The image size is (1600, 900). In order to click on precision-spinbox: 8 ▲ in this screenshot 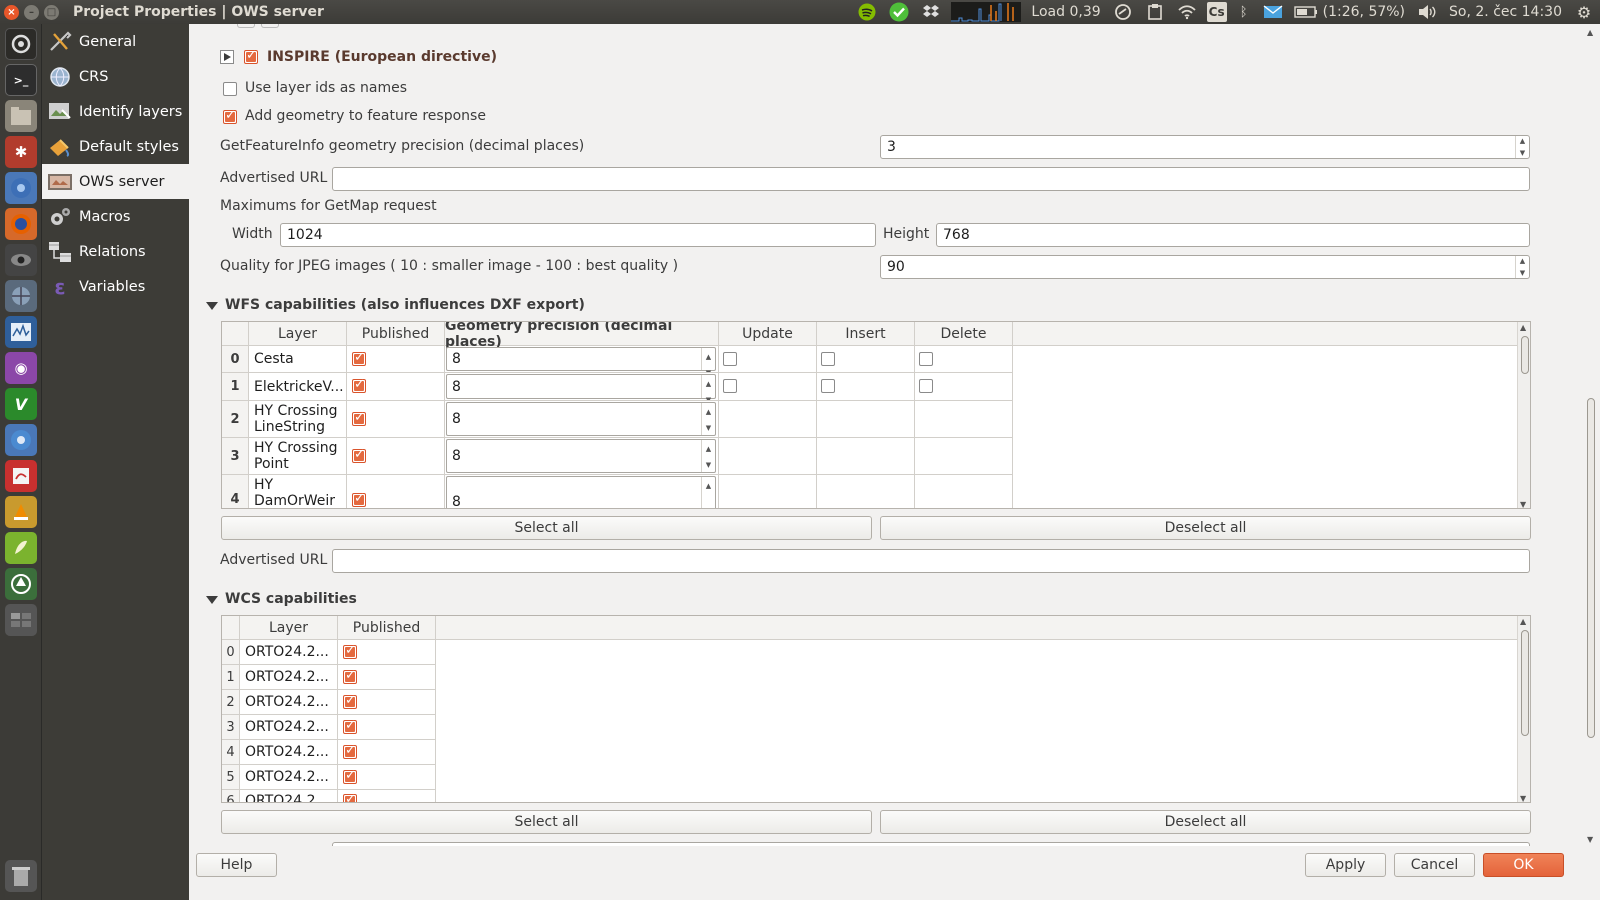, I will do `click(581, 492)`.